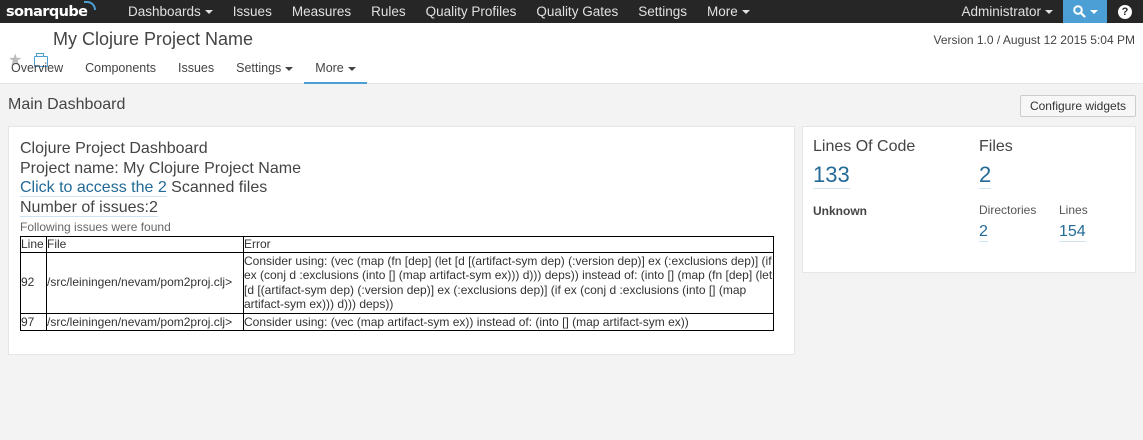 Image resolution: width=1143 pixels, height=440 pixels. I want to click on tab-settings: Settings, so click(264, 70).